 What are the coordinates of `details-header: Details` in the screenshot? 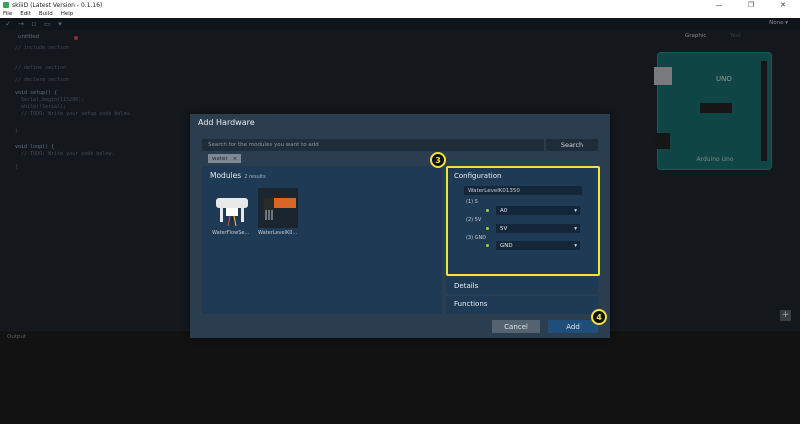 It's located at (466, 286).